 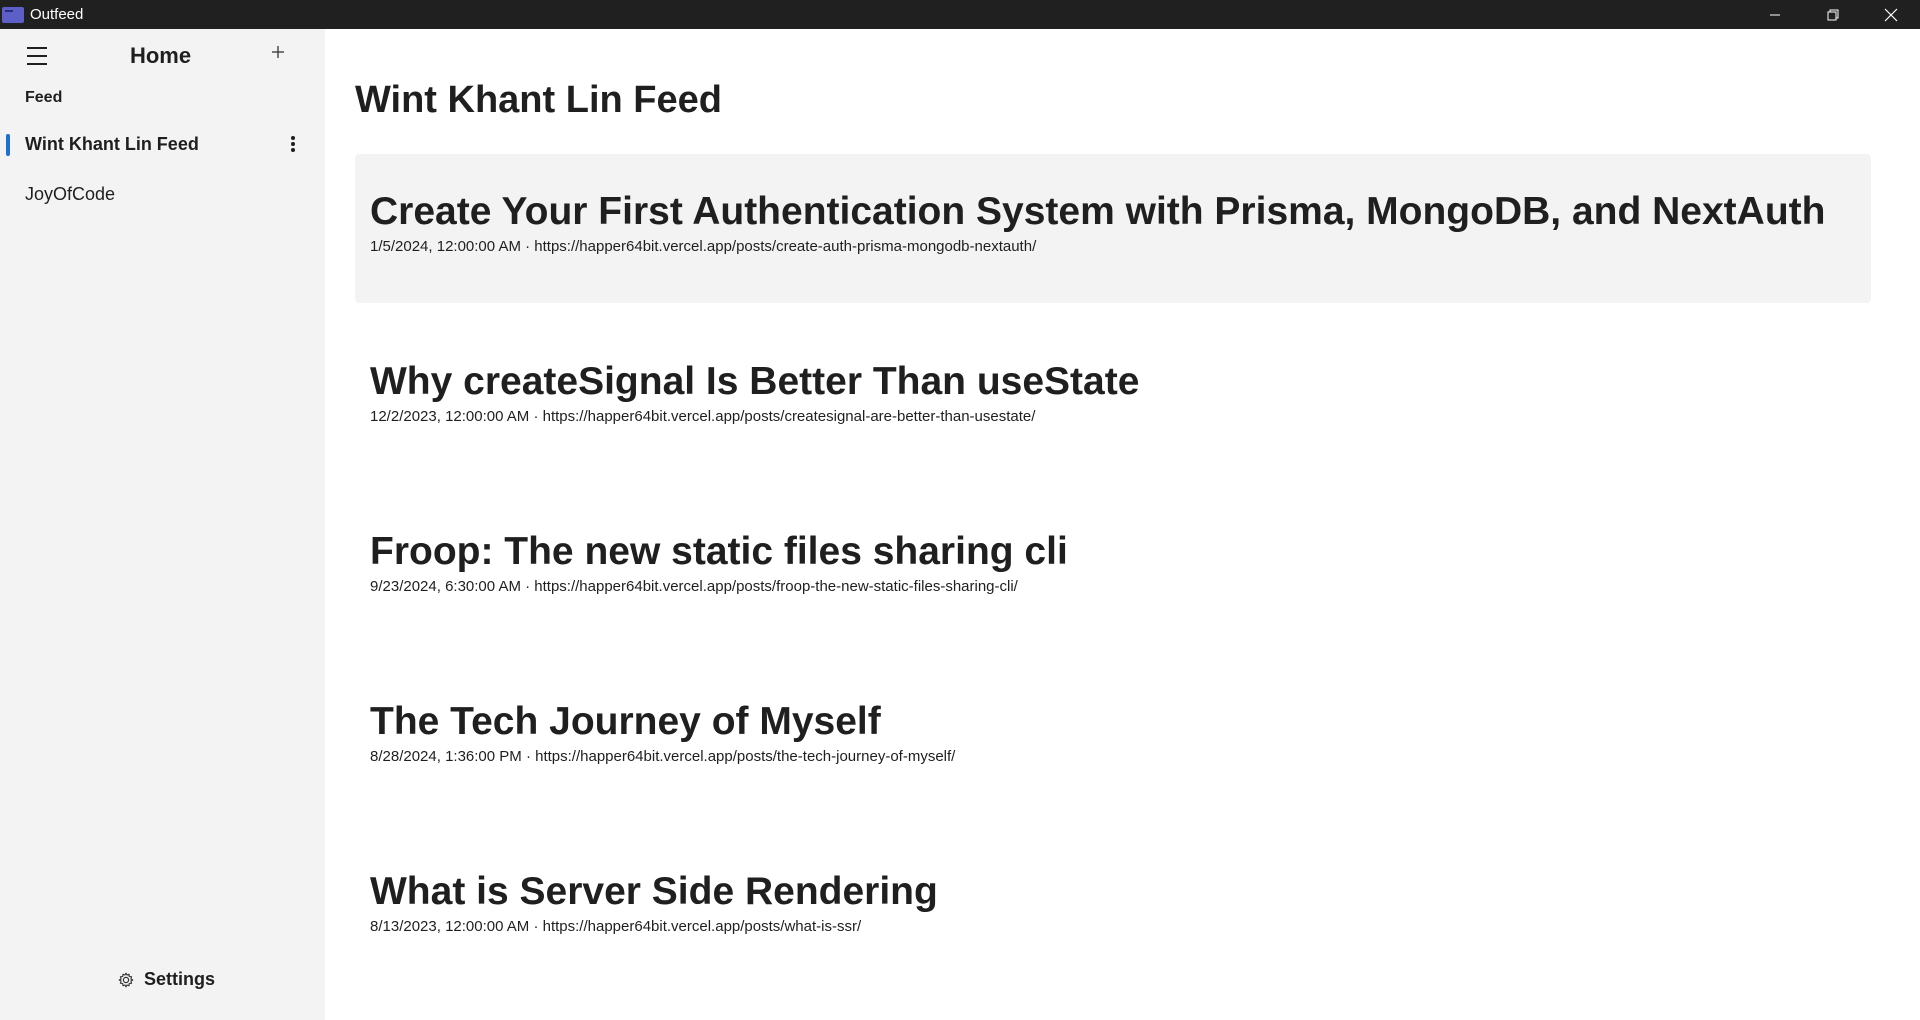 What do you see at coordinates (654, 891) in the screenshot?
I see `post-title: What is Server Side Rendering` at bounding box center [654, 891].